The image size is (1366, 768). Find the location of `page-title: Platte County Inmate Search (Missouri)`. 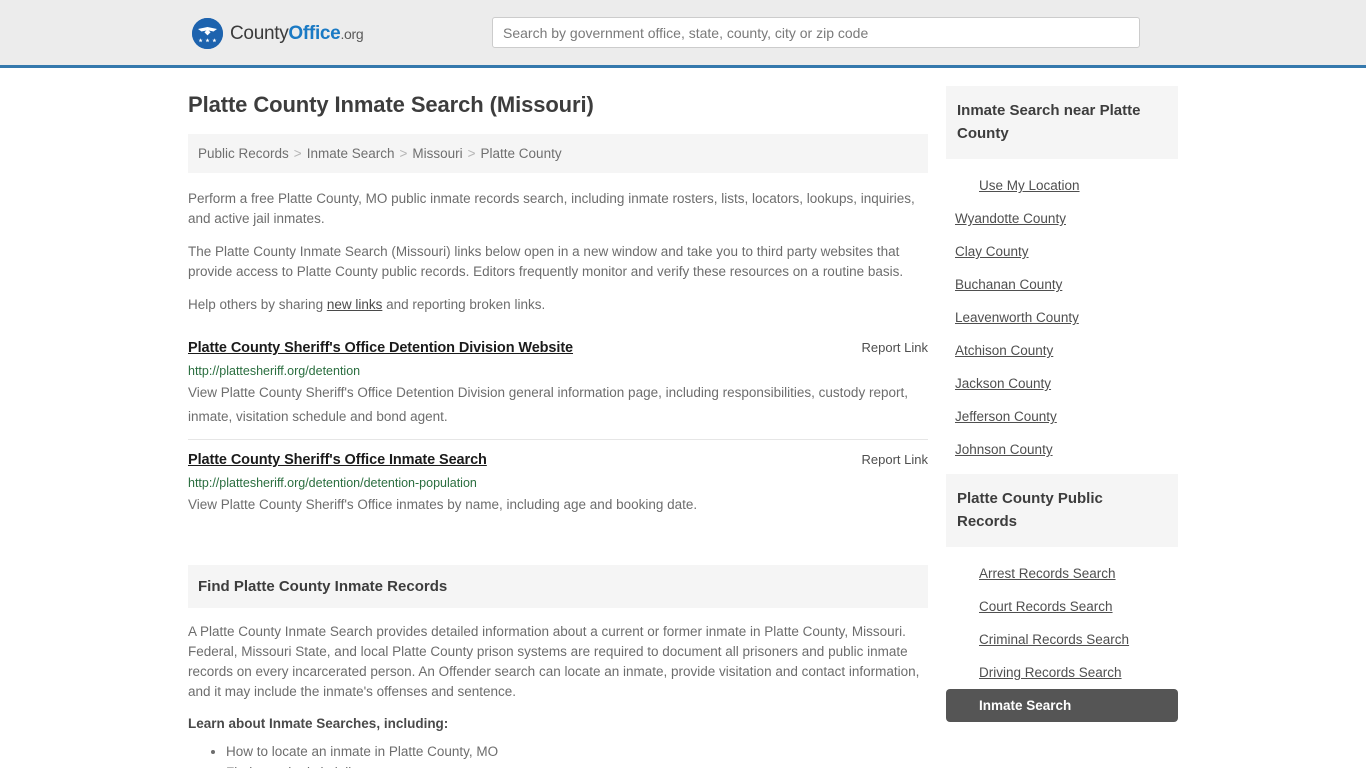

page-title: Platte County Inmate Search (Missouri) is located at coordinates (391, 104).